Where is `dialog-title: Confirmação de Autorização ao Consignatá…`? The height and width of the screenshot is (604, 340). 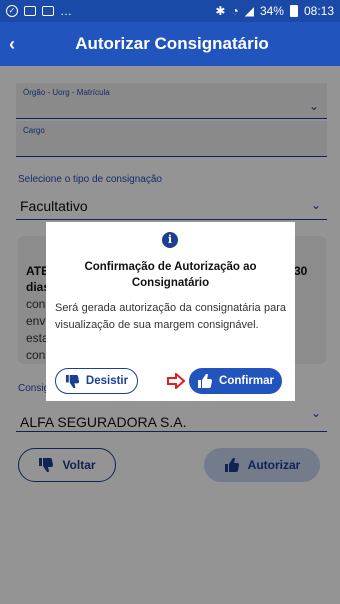
dialog-title: Confirmação de Autorização ao Consignatá… is located at coordinates (170, 275).